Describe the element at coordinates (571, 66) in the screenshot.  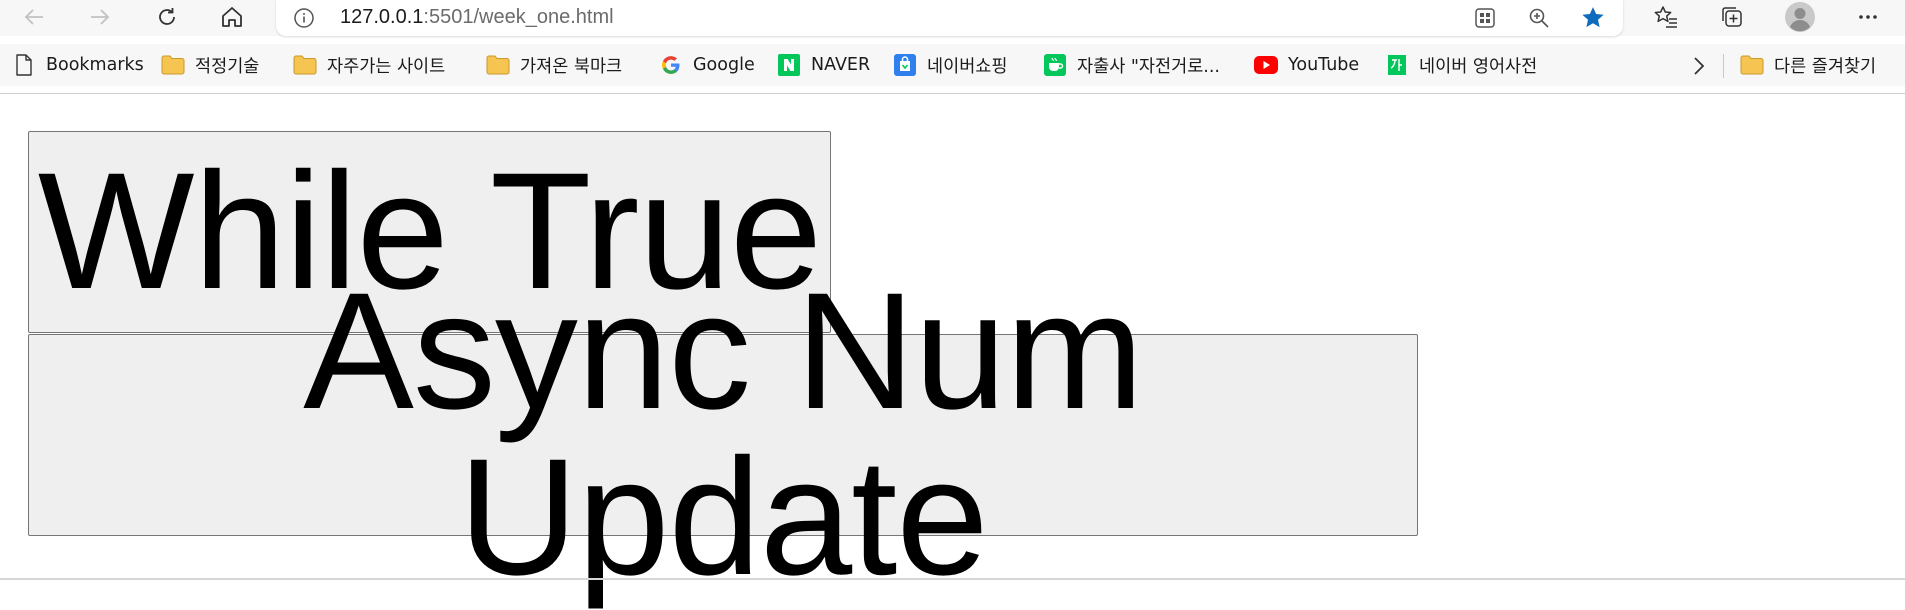
I see `bookmark-label: 가져온 북마크` at that location.